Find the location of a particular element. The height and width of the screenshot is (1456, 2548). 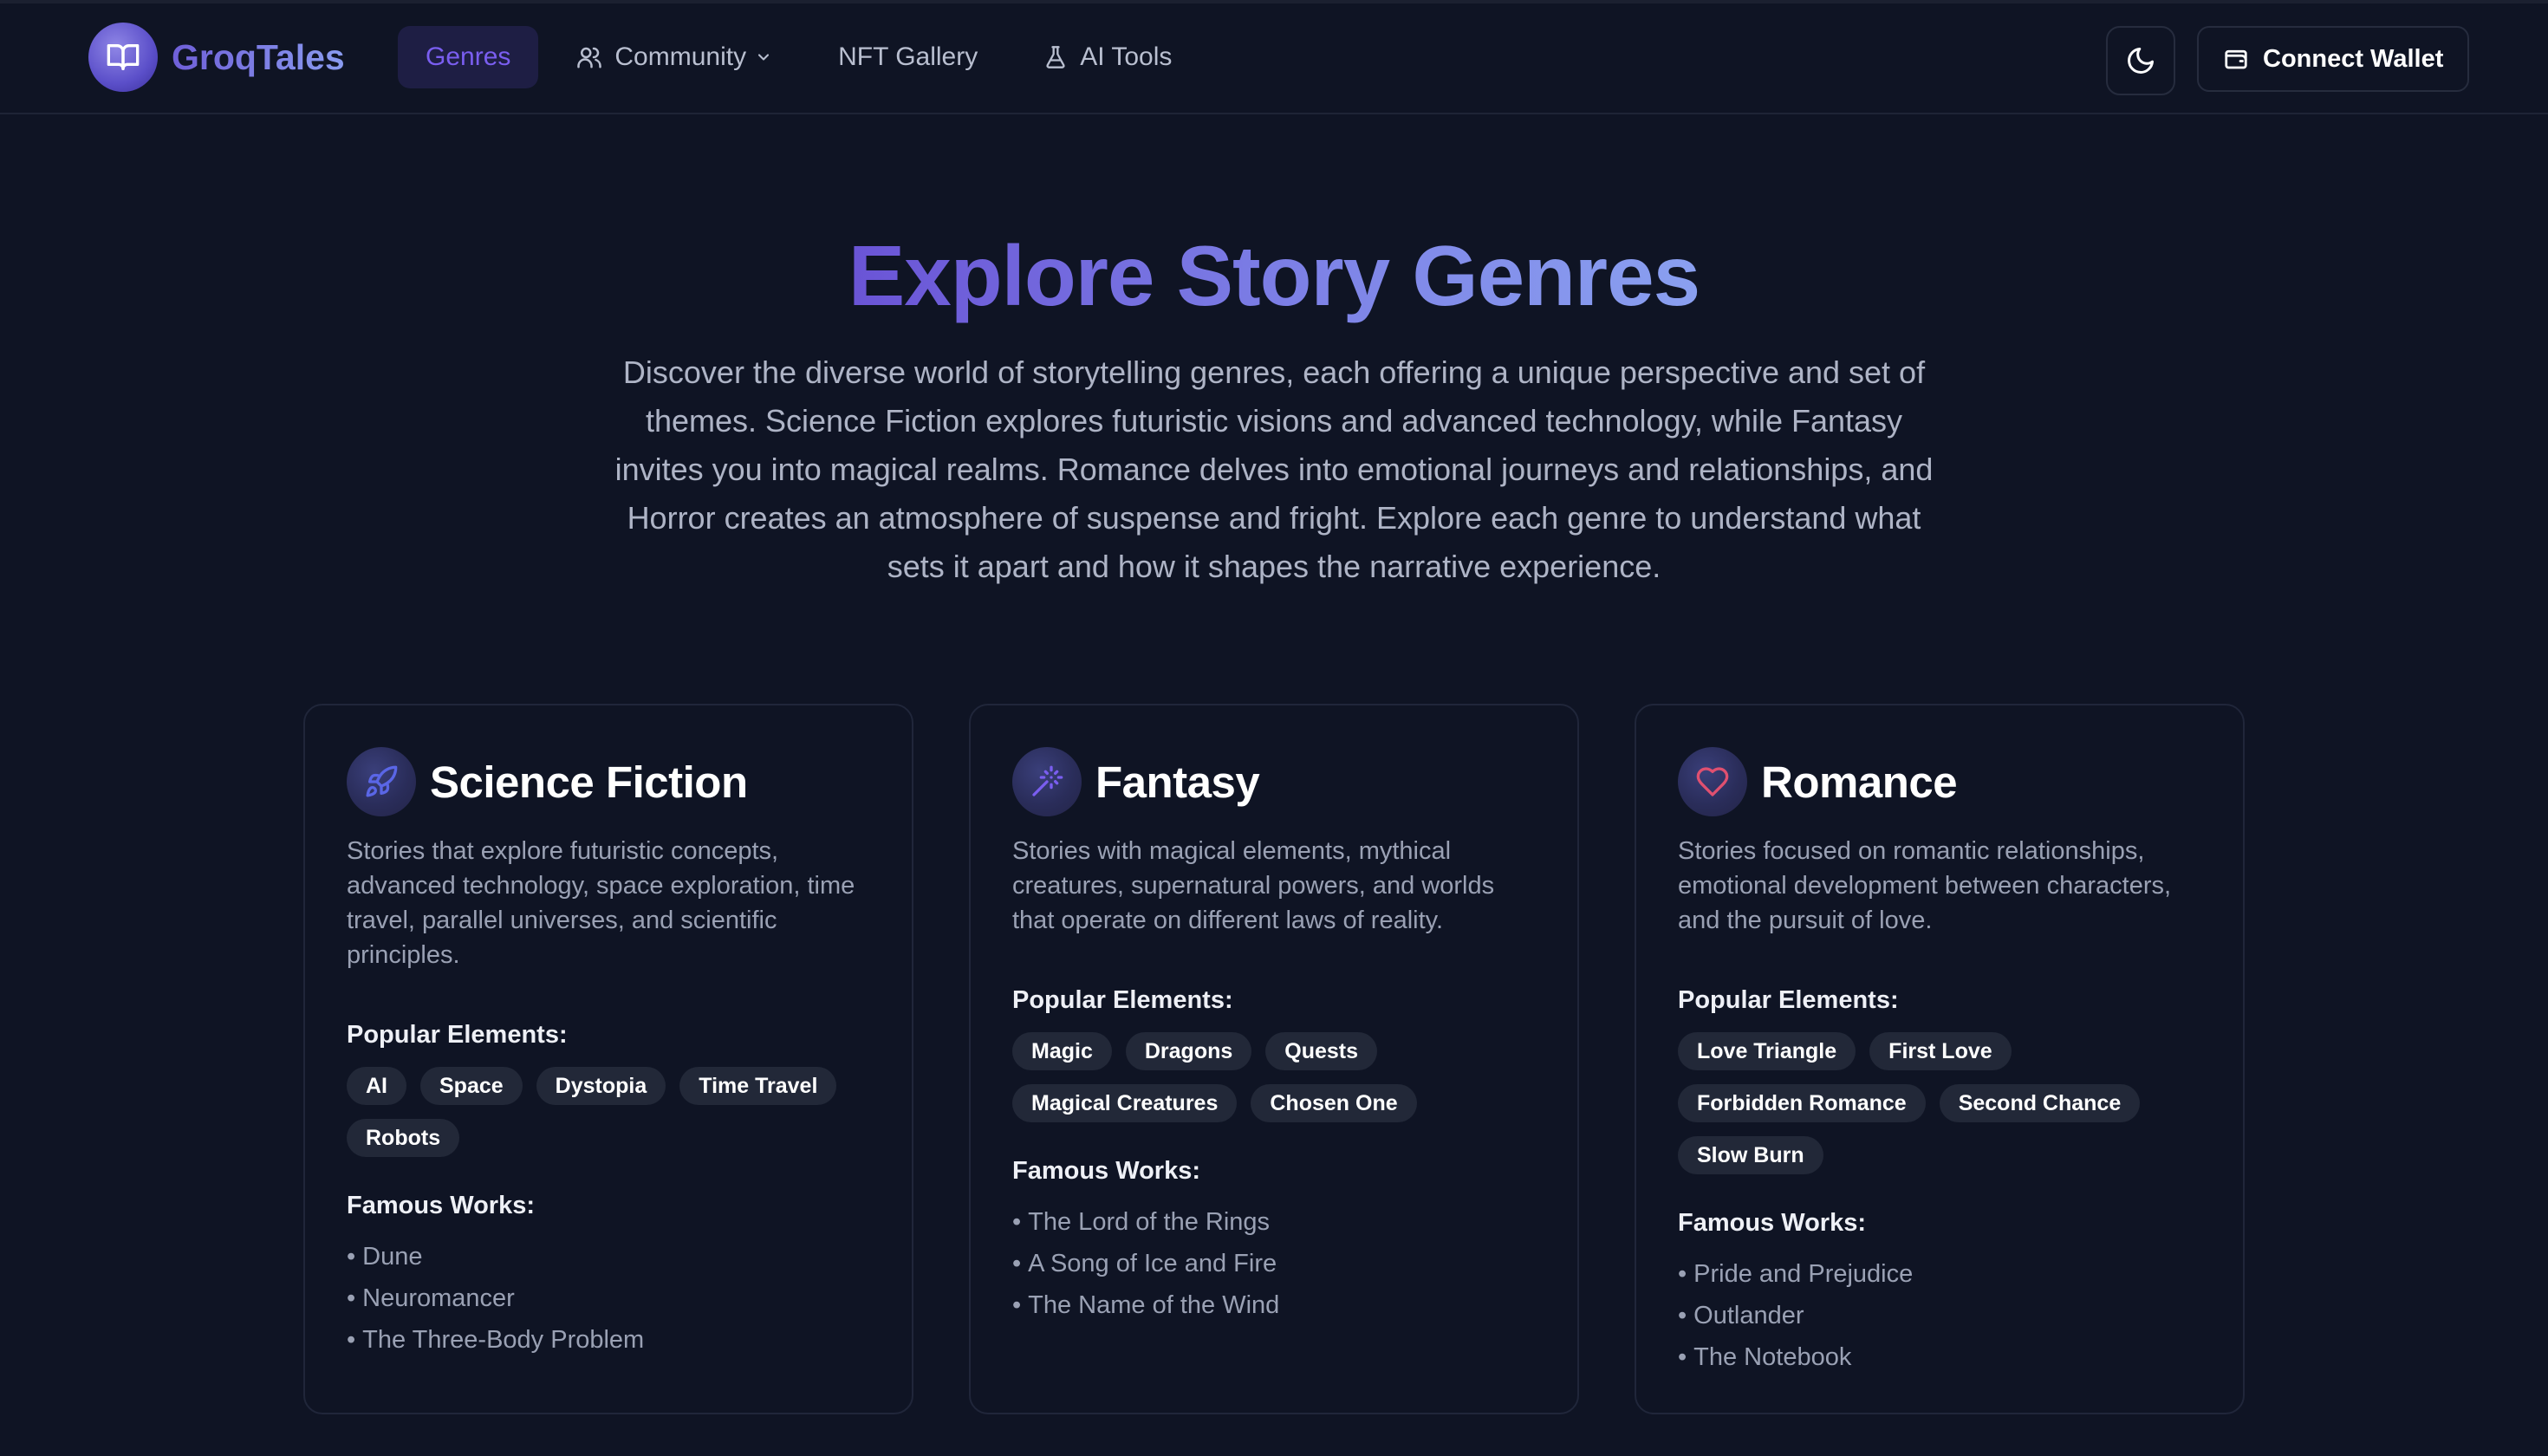

nav-genres-label: Genres is located at coordinates (468, 56).